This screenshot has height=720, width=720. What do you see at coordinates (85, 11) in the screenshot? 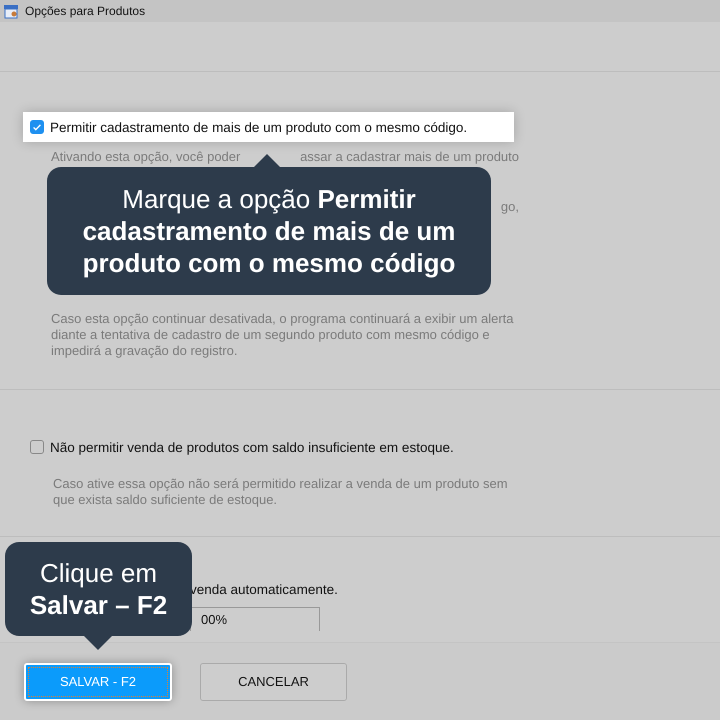
I see `window-title: Opções para Produtos` at bounding box center [85, 11].